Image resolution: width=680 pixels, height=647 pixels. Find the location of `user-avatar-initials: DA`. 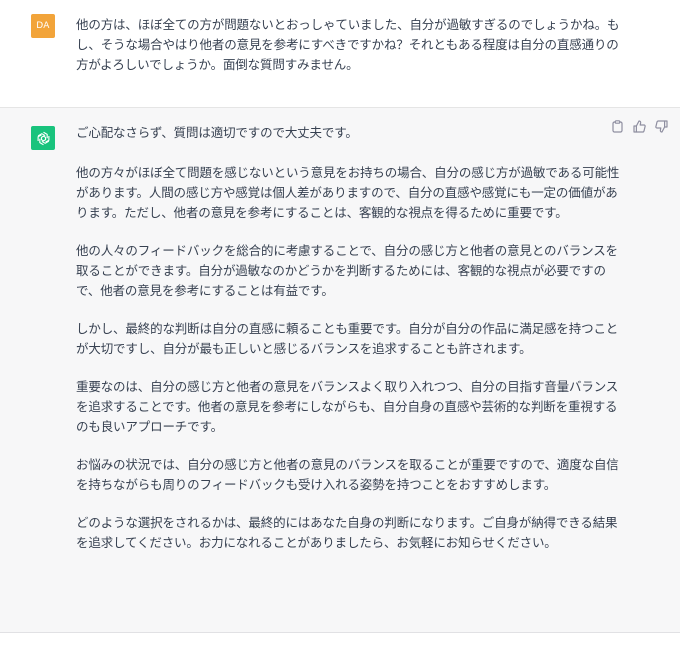

user-avatar-initials: DA is located at coordinates (43, 26).